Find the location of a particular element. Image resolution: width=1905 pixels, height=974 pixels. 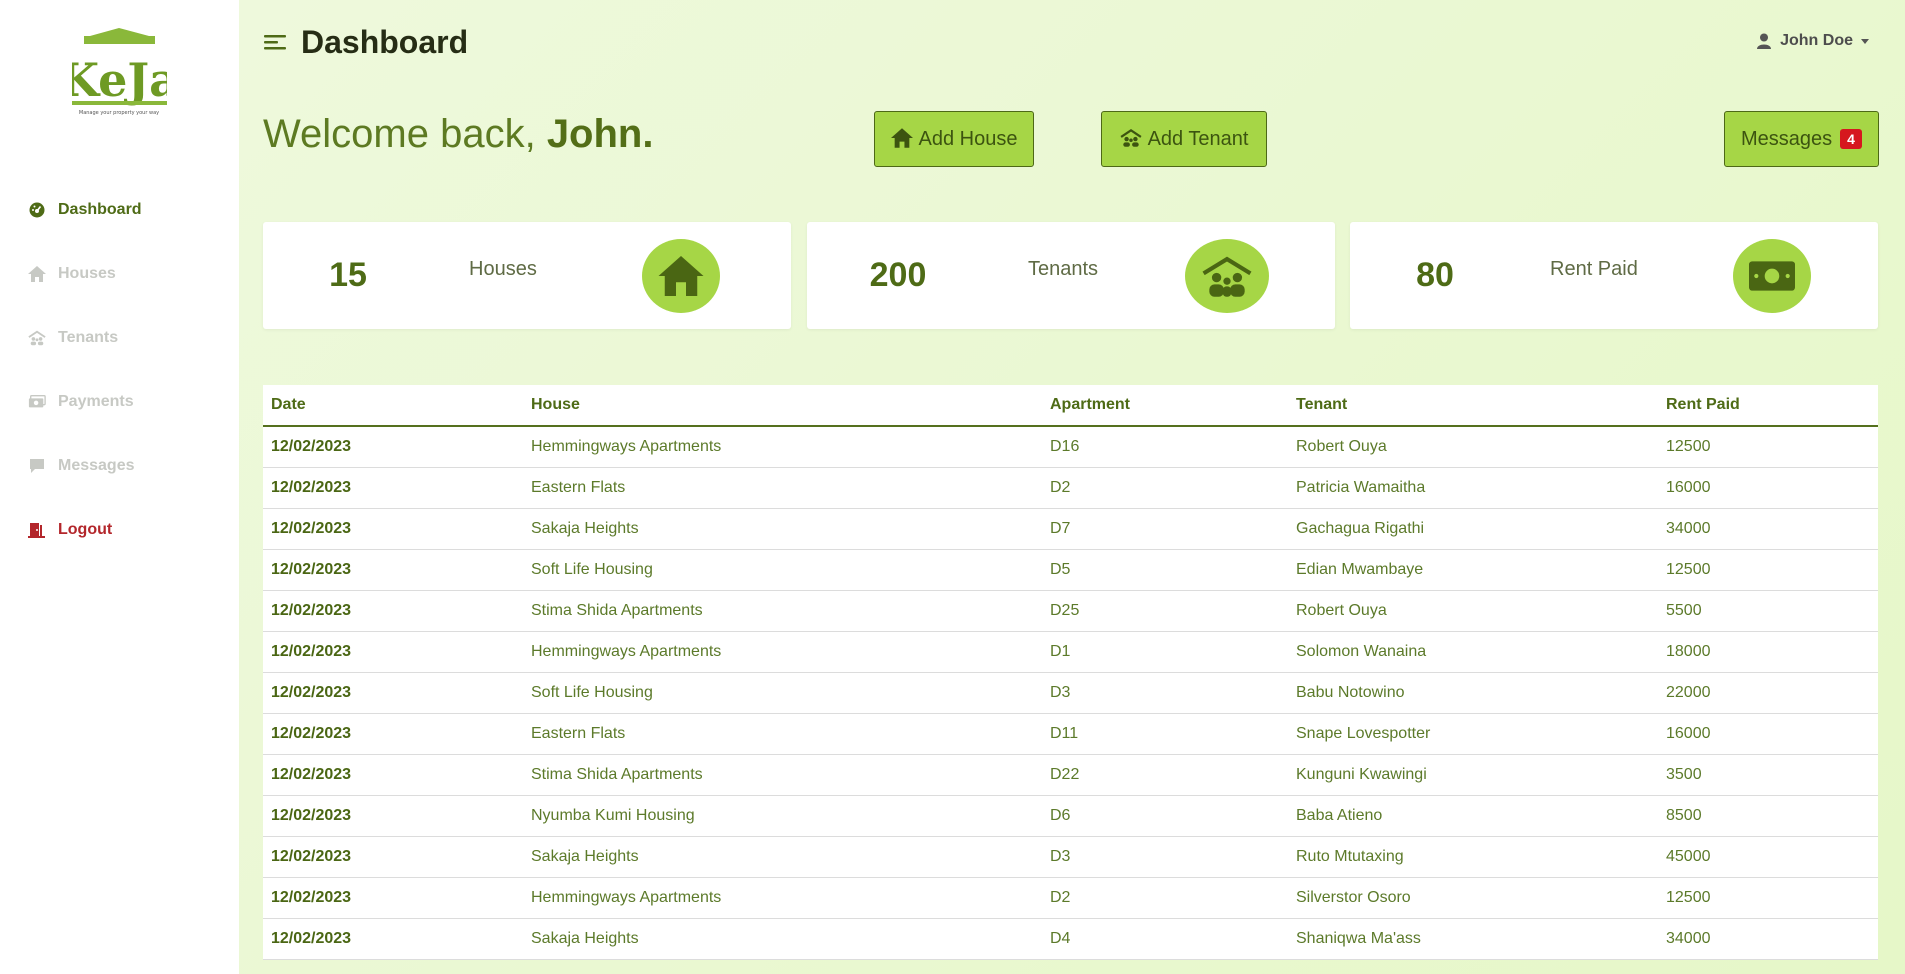

stat-card-tenants: 200 Tenants is located at coordinates (1071, 275).